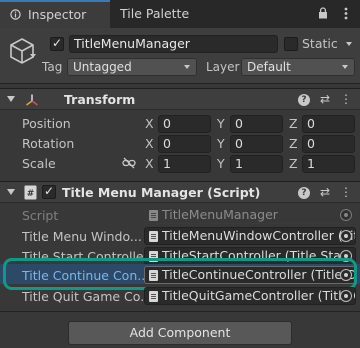  Describe the element at coordinates (33, 56) in the screenshot. I see `icon-dropdown-caret-icon` at that location.